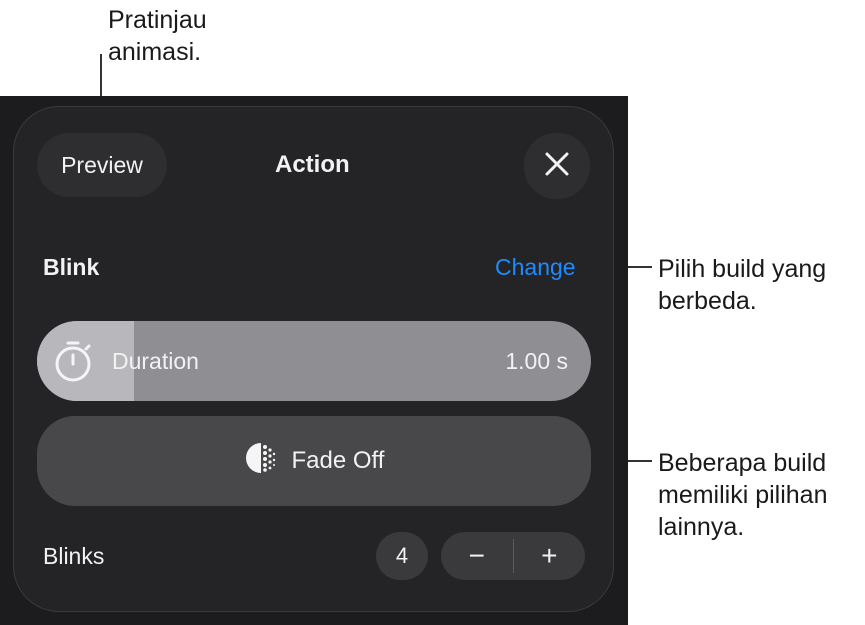 This screenshot has width=865, height=625. I want to click on preview-button: Preview, so click(102, 165).